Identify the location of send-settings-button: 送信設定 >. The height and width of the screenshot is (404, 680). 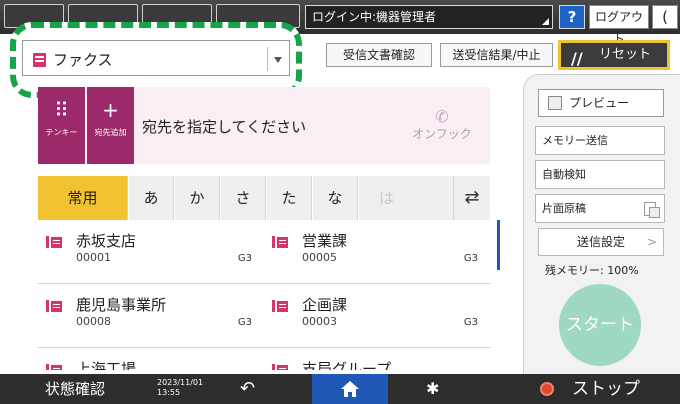
(601, 242).